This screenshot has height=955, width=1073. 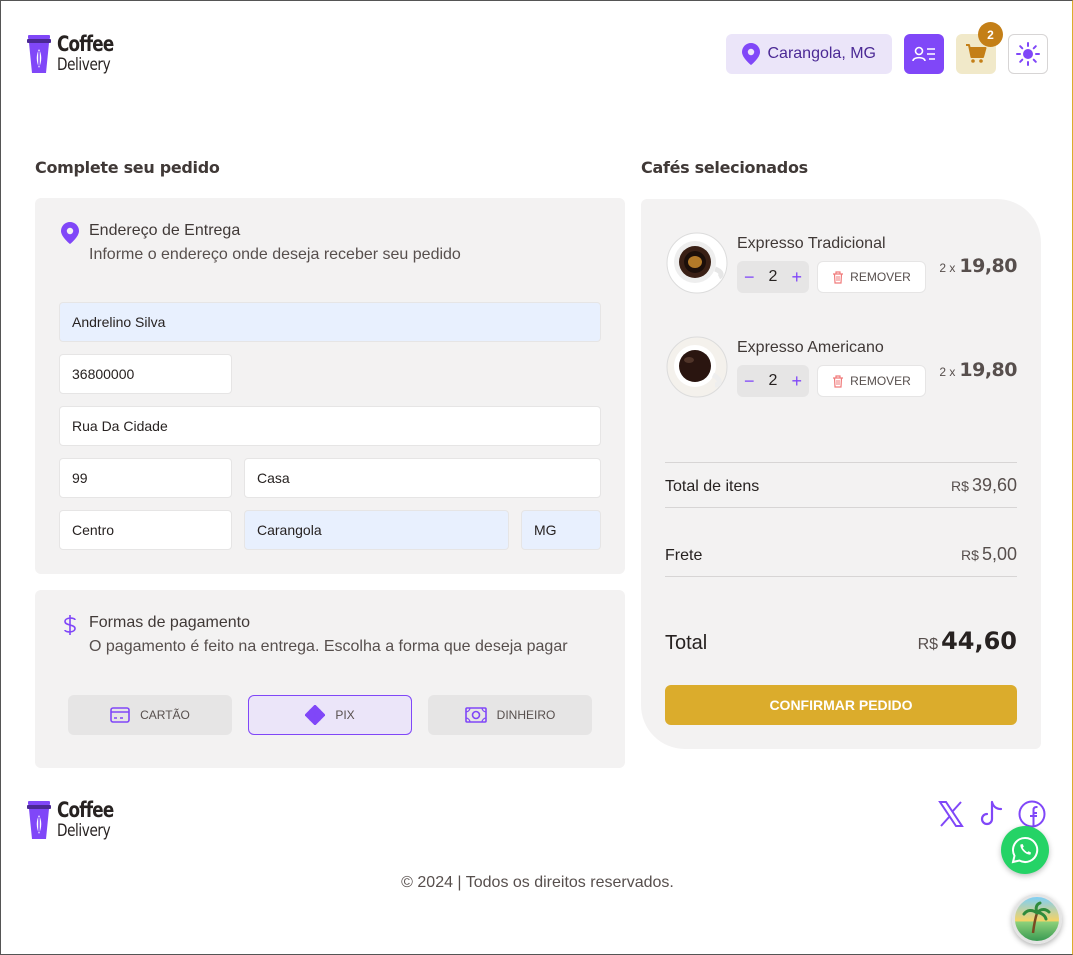 What do you see at coordinates (330, 322) in the screenshot?
I see `name-field: Andrelino Silva` at bounding box center [330, 322].